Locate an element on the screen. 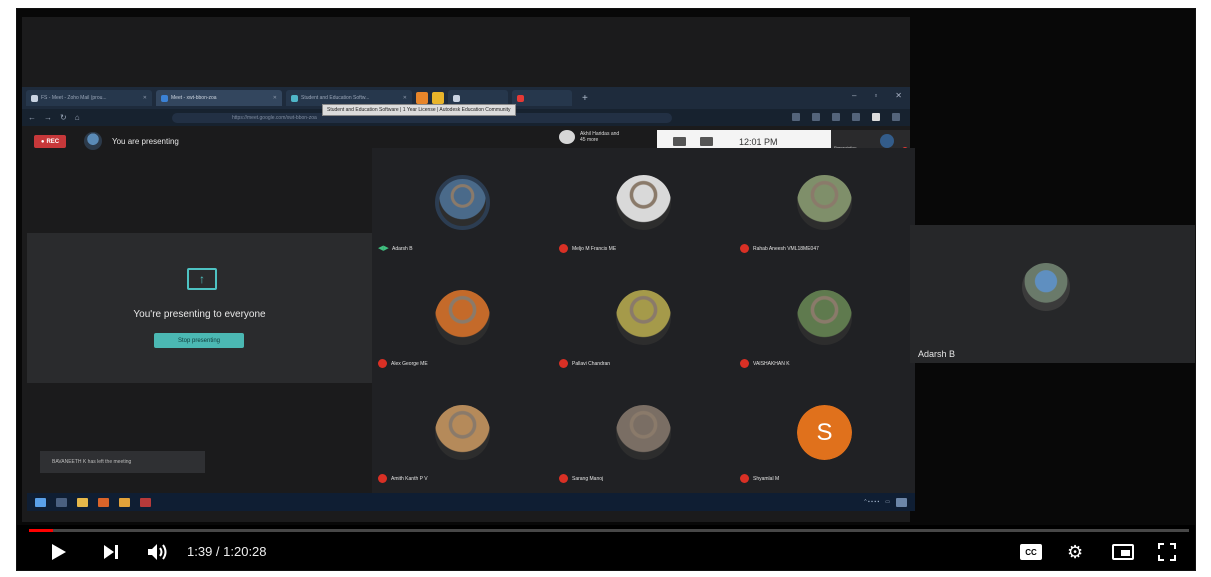 The height and width of the screenshot is (577, 1211). play-icon is located at coordinates (59, 552).